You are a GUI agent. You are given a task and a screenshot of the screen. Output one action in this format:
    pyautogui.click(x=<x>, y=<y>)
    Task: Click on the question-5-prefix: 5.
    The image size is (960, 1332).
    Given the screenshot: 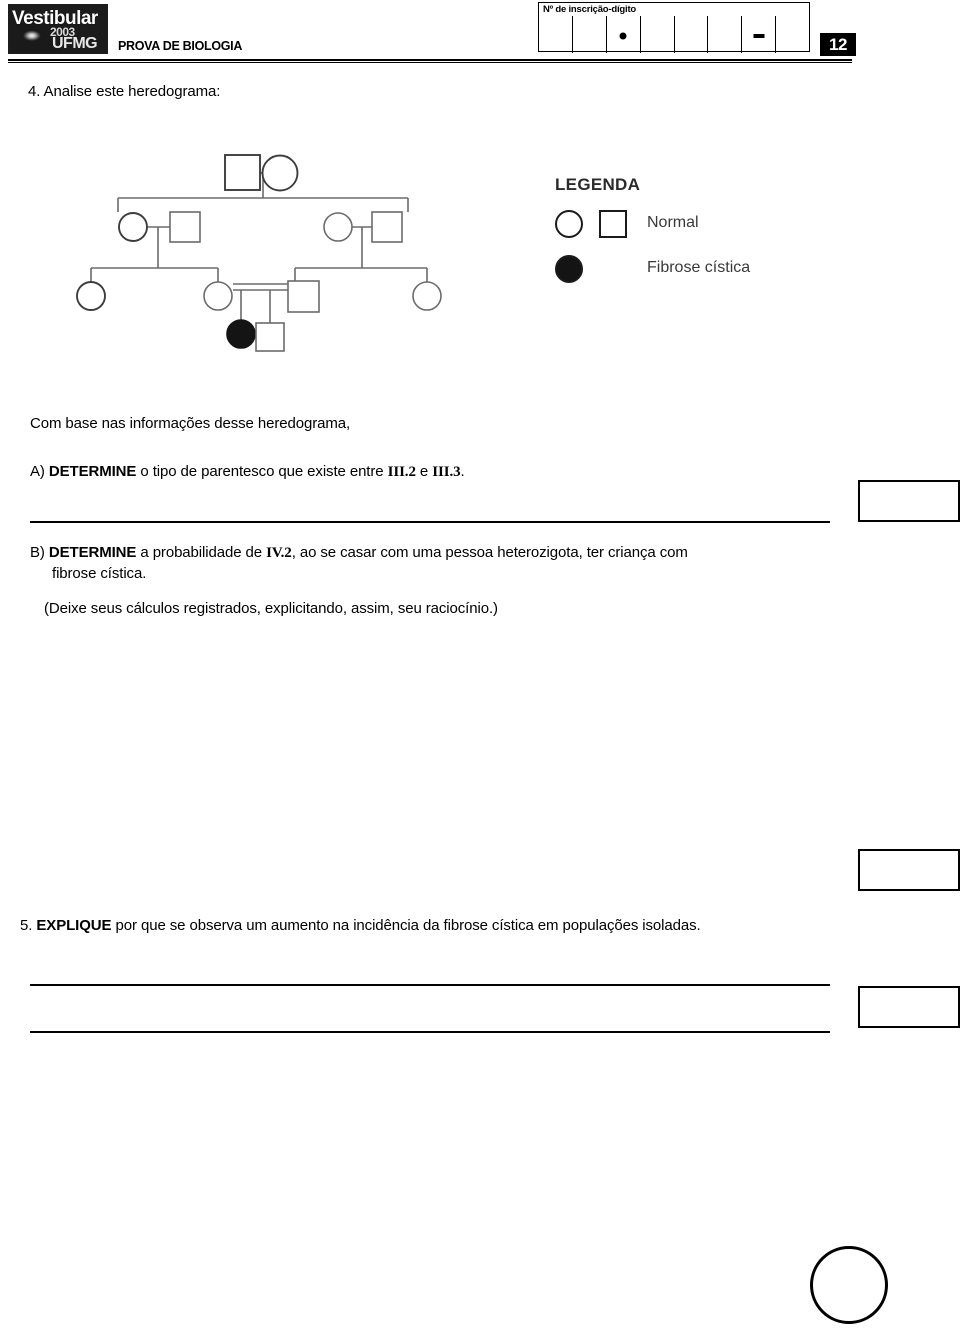 What is the action you would take?
    pyautogui.click(x=28, y=925)
    